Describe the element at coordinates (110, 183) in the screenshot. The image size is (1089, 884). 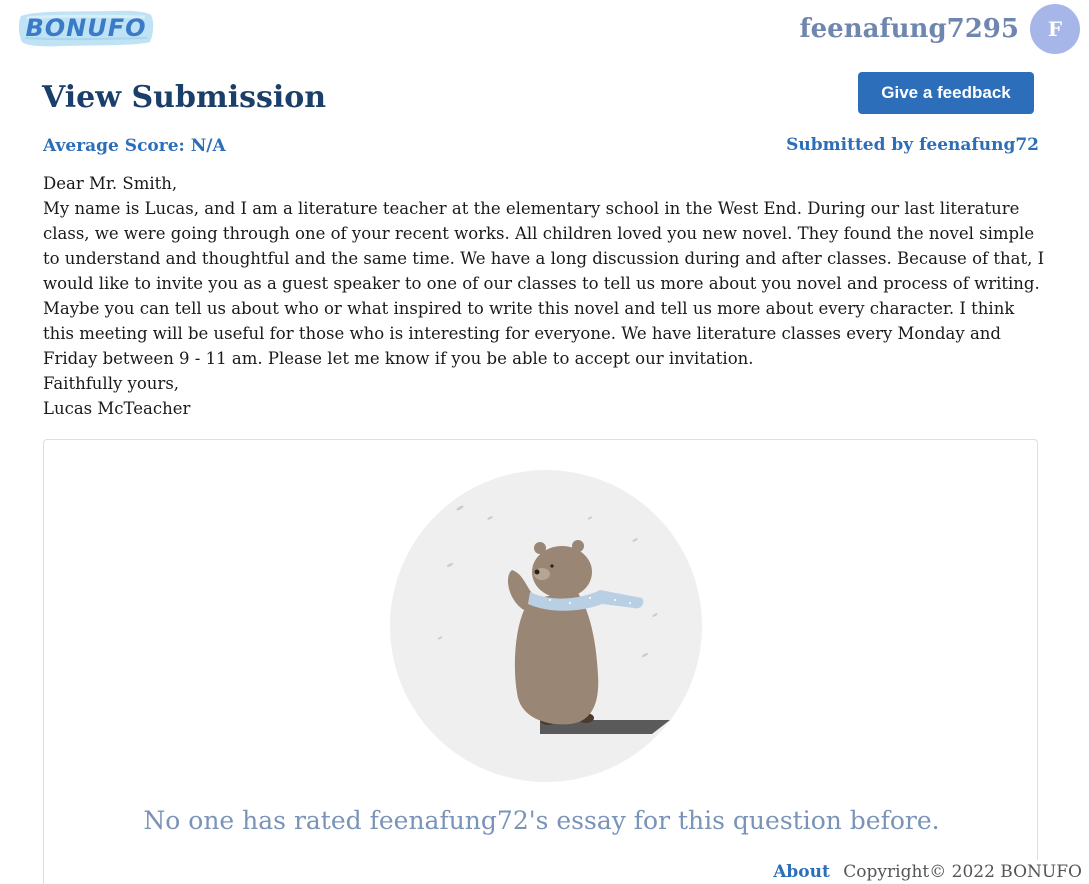
I see `essay-greeting: Dear Mr. Smith,` at that location.